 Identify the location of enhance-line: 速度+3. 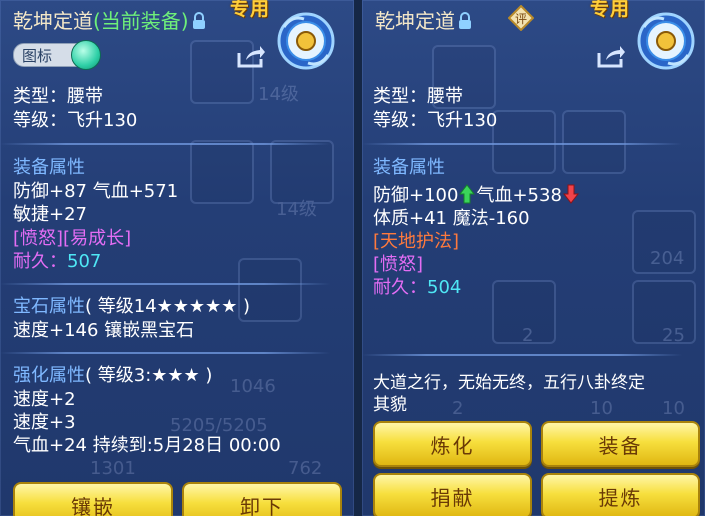
(44, 422).